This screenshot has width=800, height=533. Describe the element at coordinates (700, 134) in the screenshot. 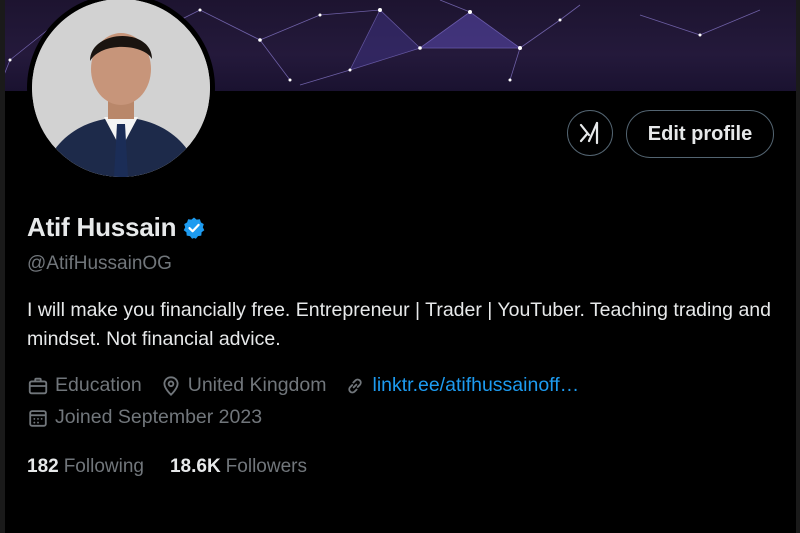

I see `edit-profile-button: Edit profile` at that location.